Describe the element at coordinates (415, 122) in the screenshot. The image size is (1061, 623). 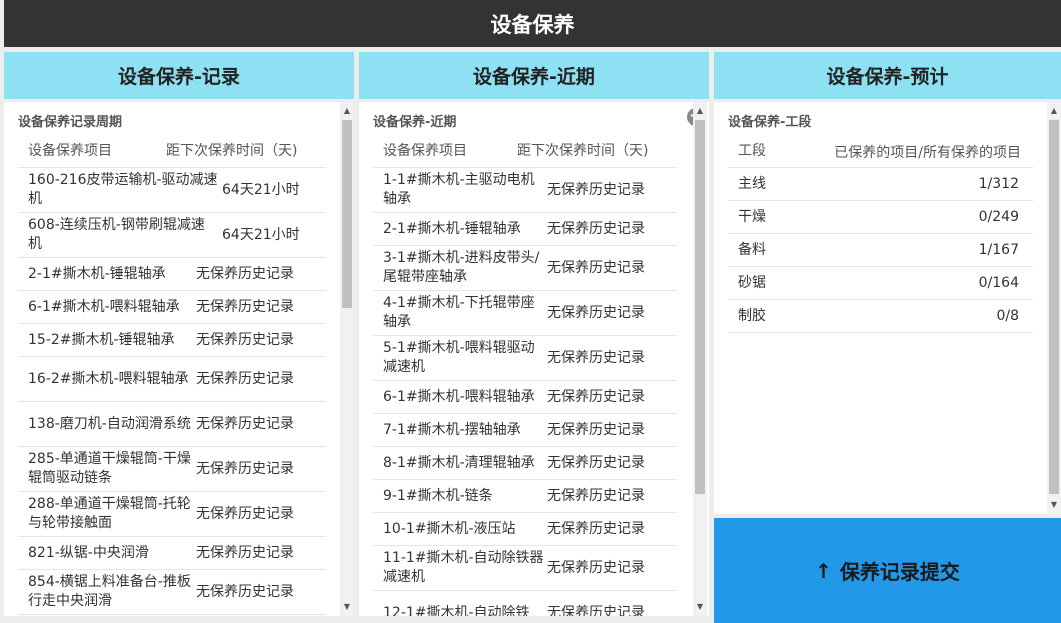
I see `recent-section-title: 设备保养-近期` at that location.